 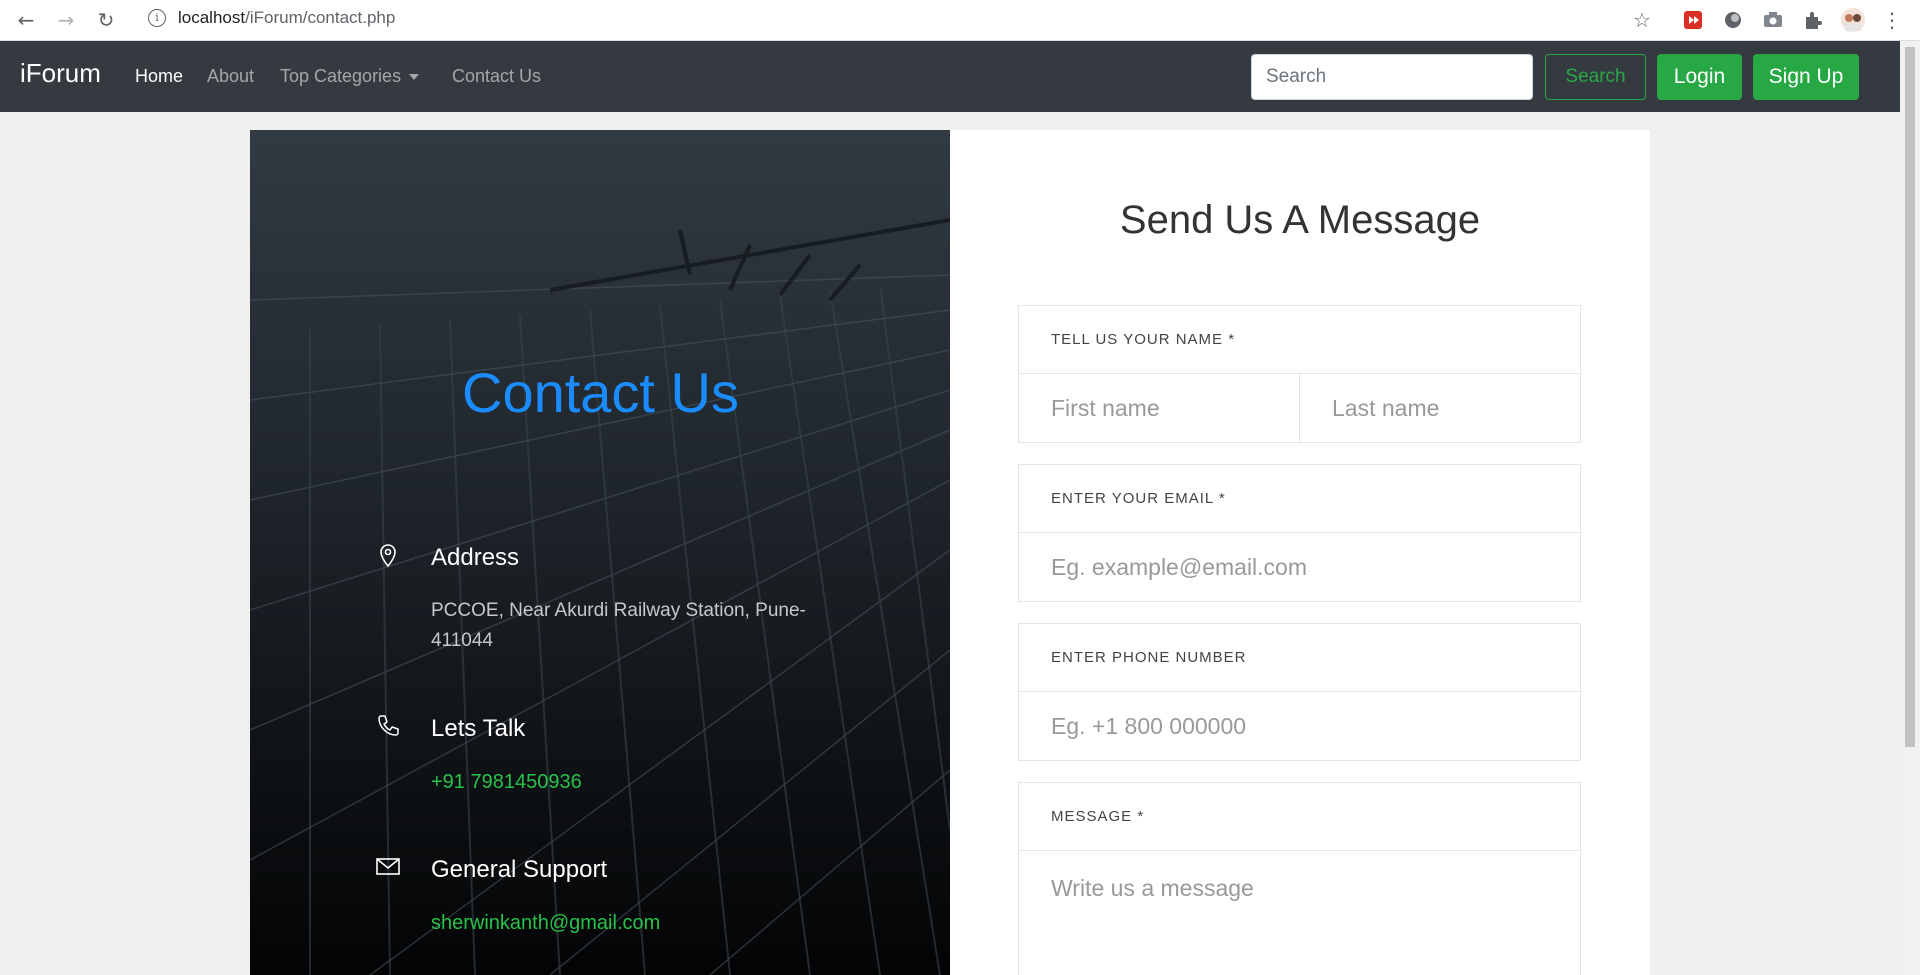 I want to click on signup-button: Sign Up, so click(x=1806, y=77).